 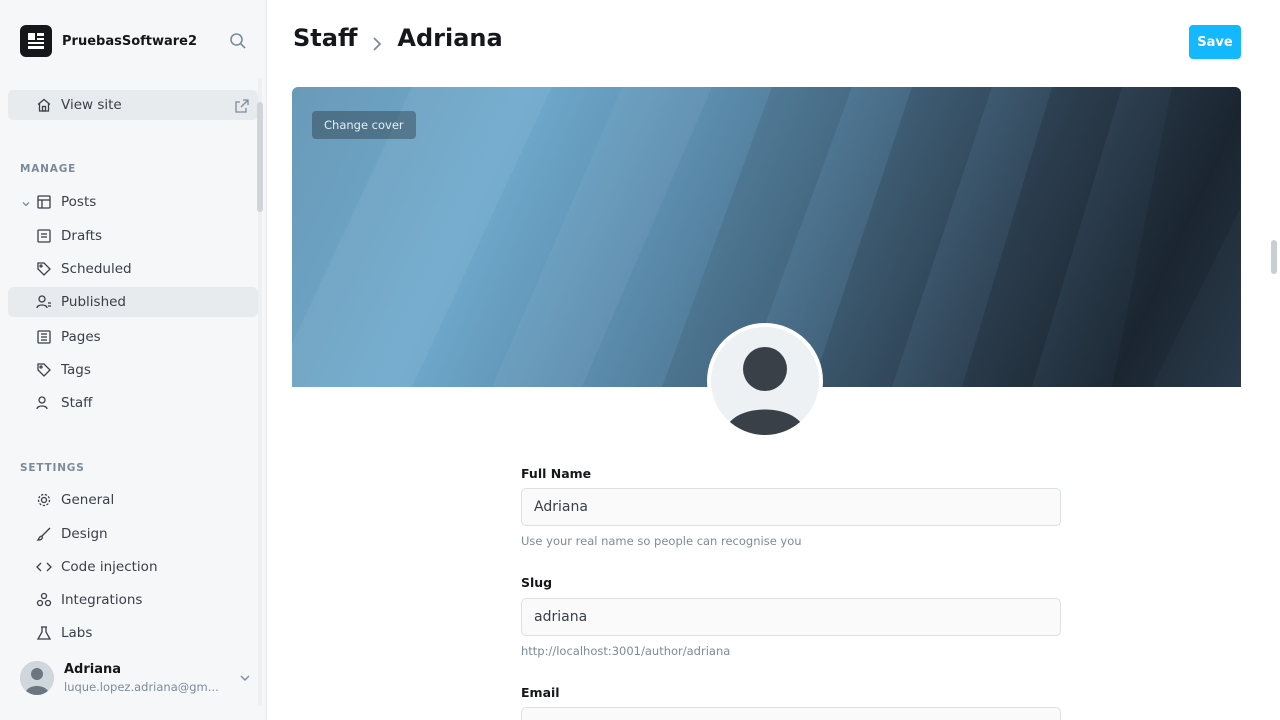 What do you see at coordinates (791, 713) in the screenshot?
I see `email-input` at bounding box center [791, 713].